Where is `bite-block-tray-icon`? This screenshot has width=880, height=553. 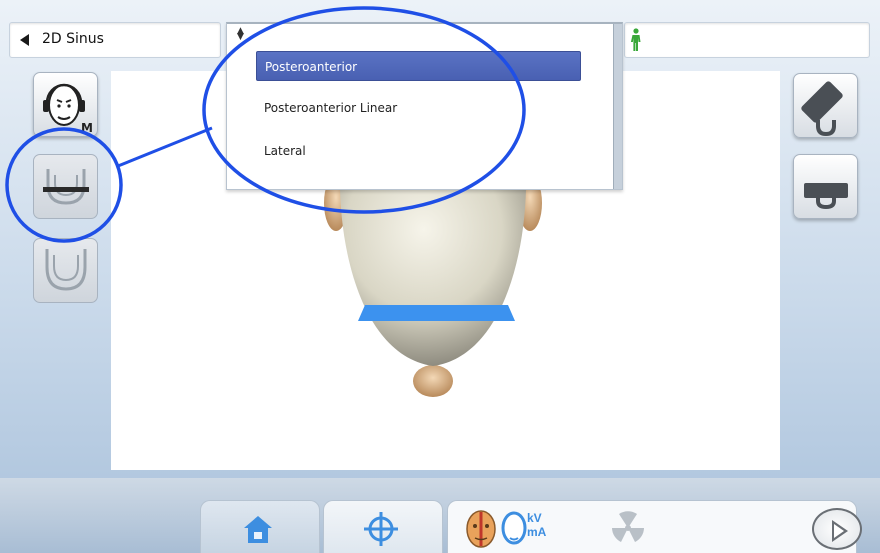 bite-block-tray-icon is located at coordinates (66, 187).